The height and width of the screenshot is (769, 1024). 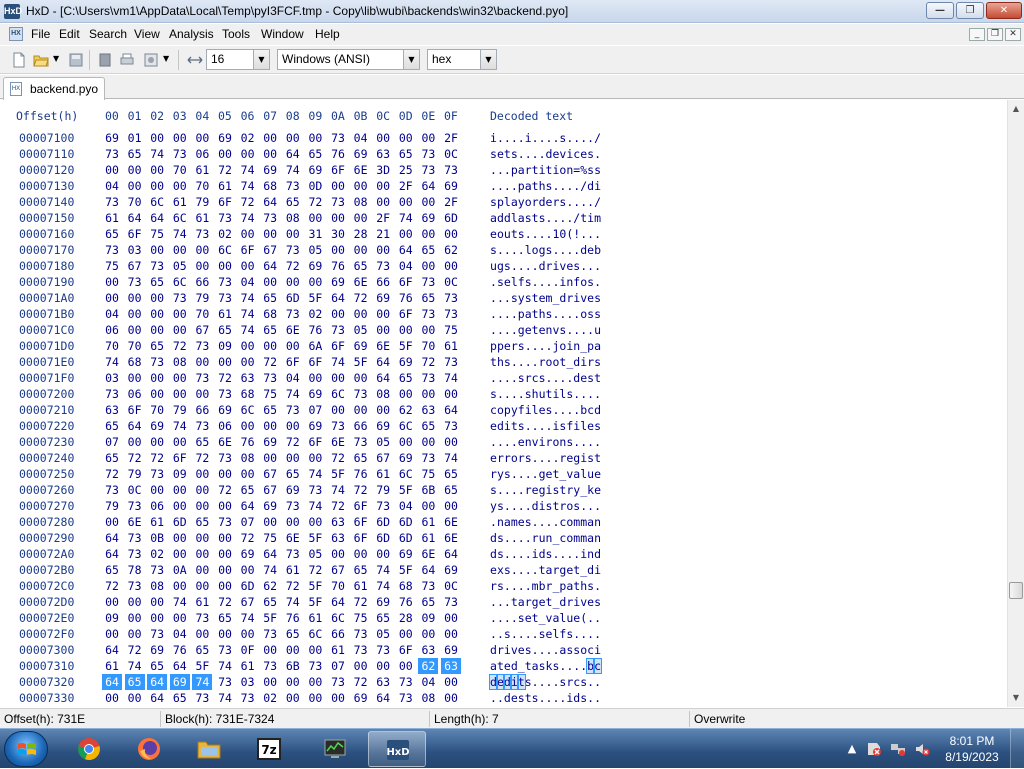 I want to click on taskbar-firefox, so click(x=149, y=749).